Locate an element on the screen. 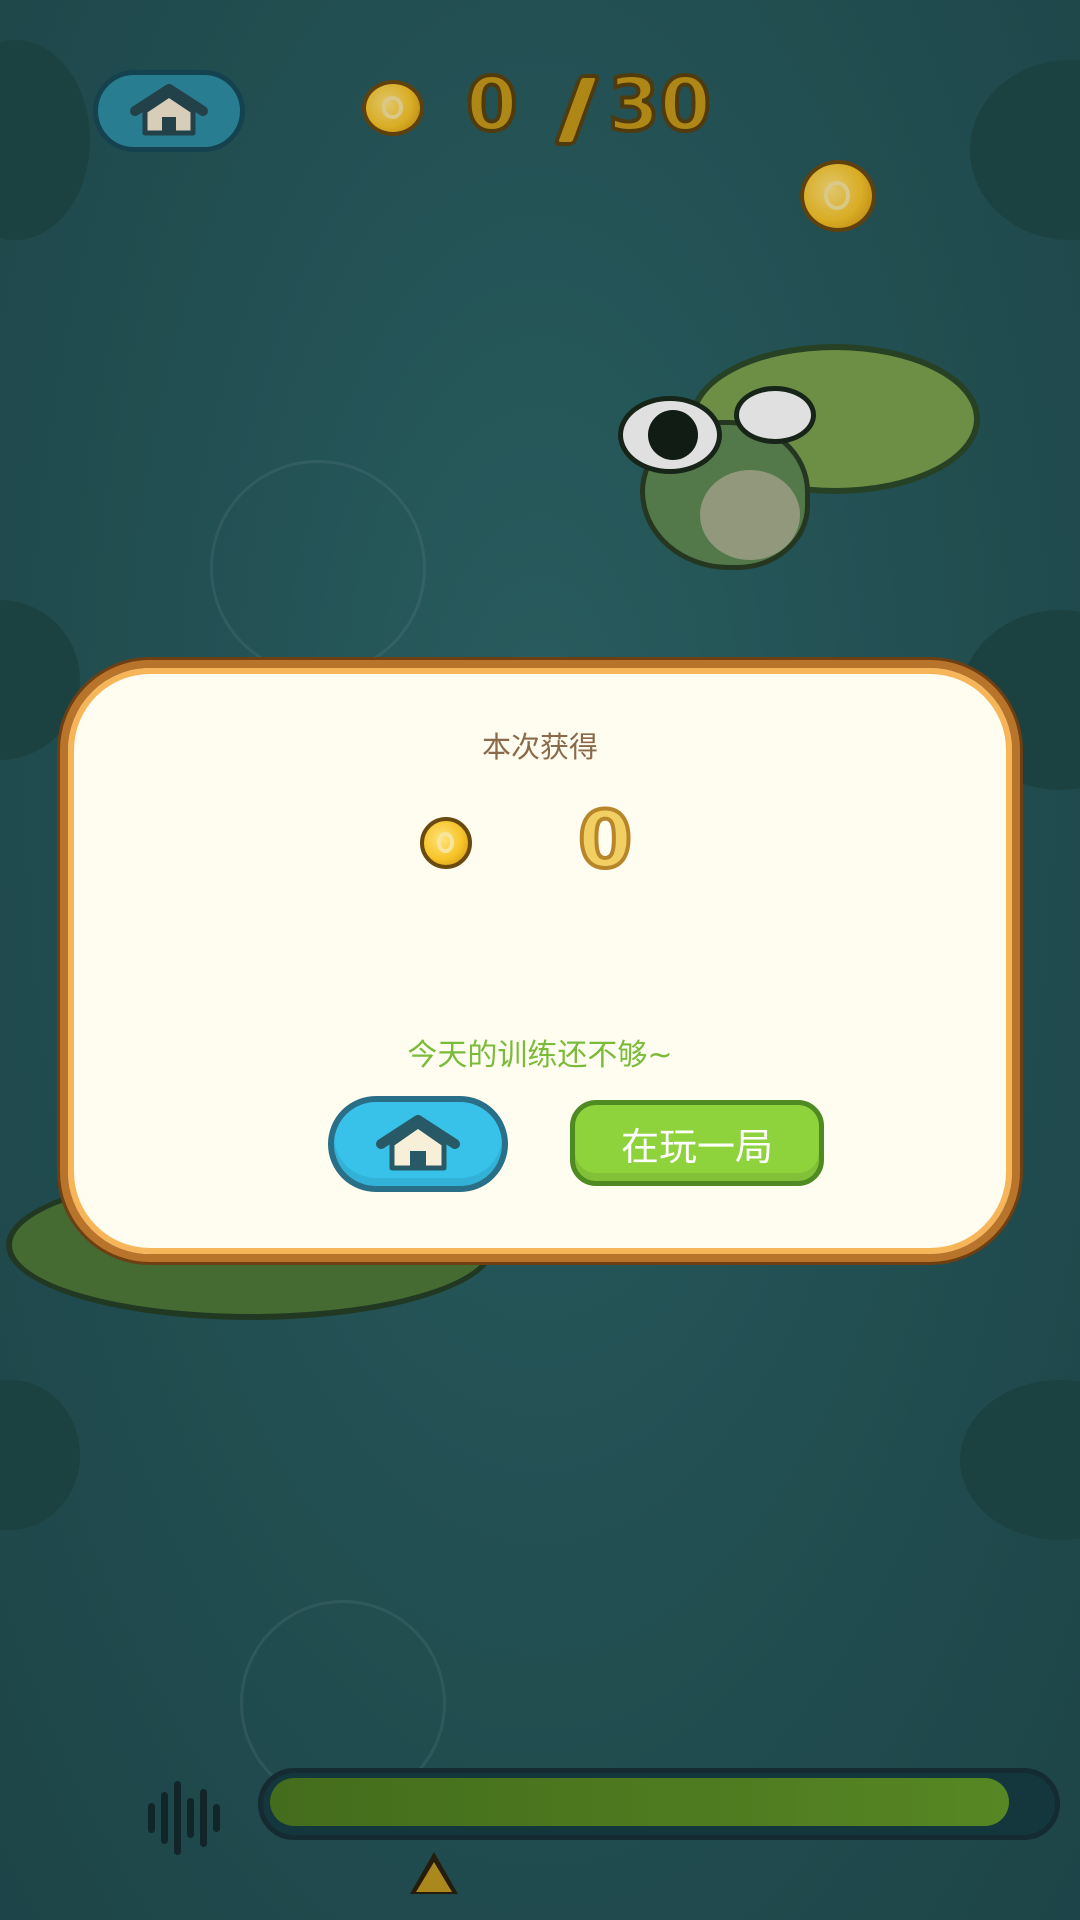  play-again-button: 在玩一局 is located at coordinates (697, 1143).